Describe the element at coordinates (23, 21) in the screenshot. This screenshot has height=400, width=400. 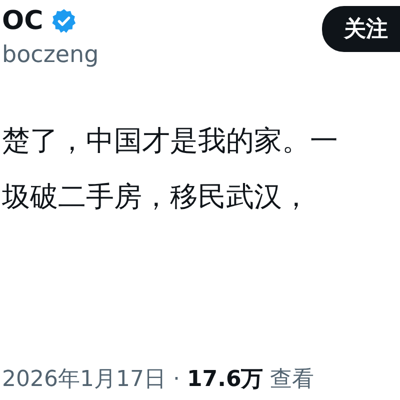
I see `author-name: OC` at that location.